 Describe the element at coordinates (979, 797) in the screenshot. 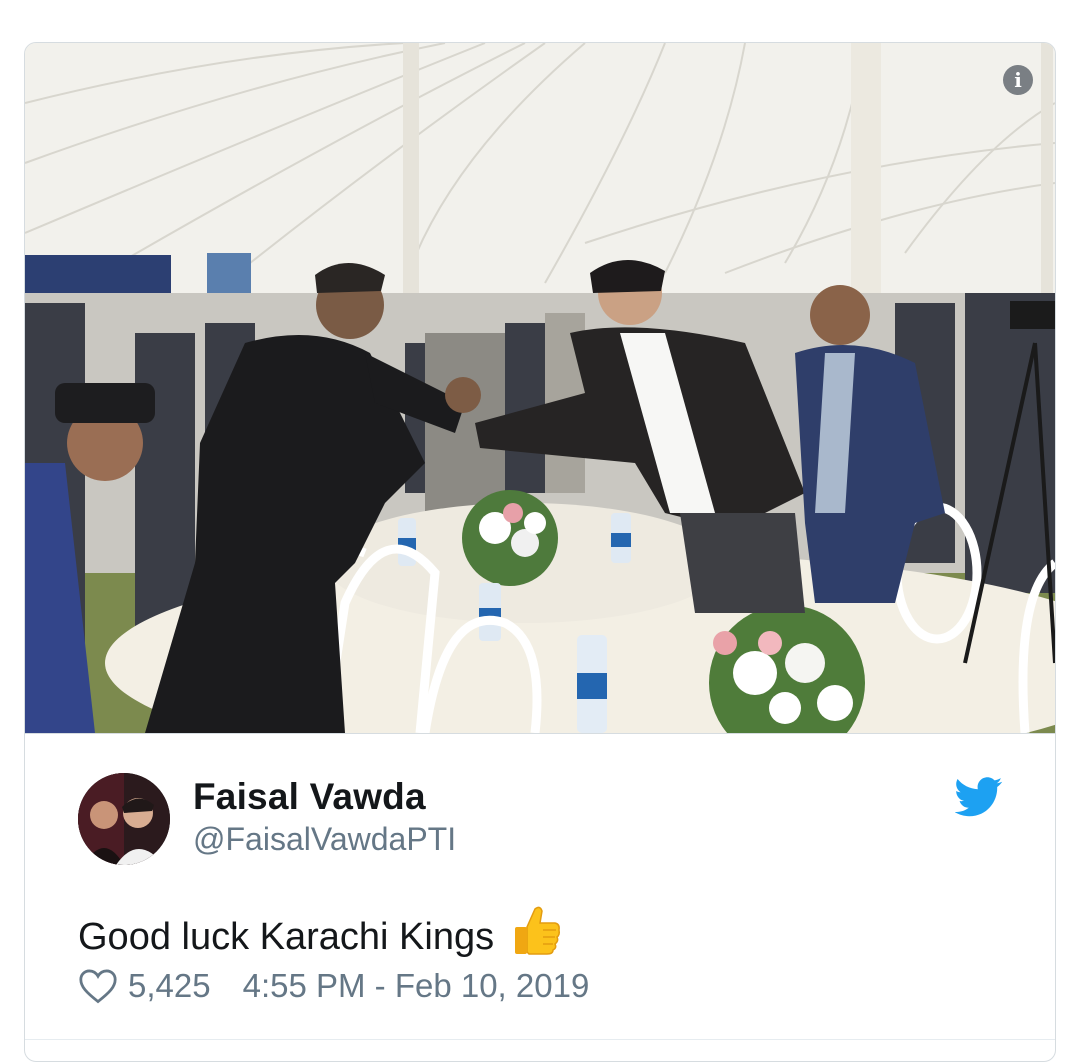

I see `twitter-bird-icon` at that location.